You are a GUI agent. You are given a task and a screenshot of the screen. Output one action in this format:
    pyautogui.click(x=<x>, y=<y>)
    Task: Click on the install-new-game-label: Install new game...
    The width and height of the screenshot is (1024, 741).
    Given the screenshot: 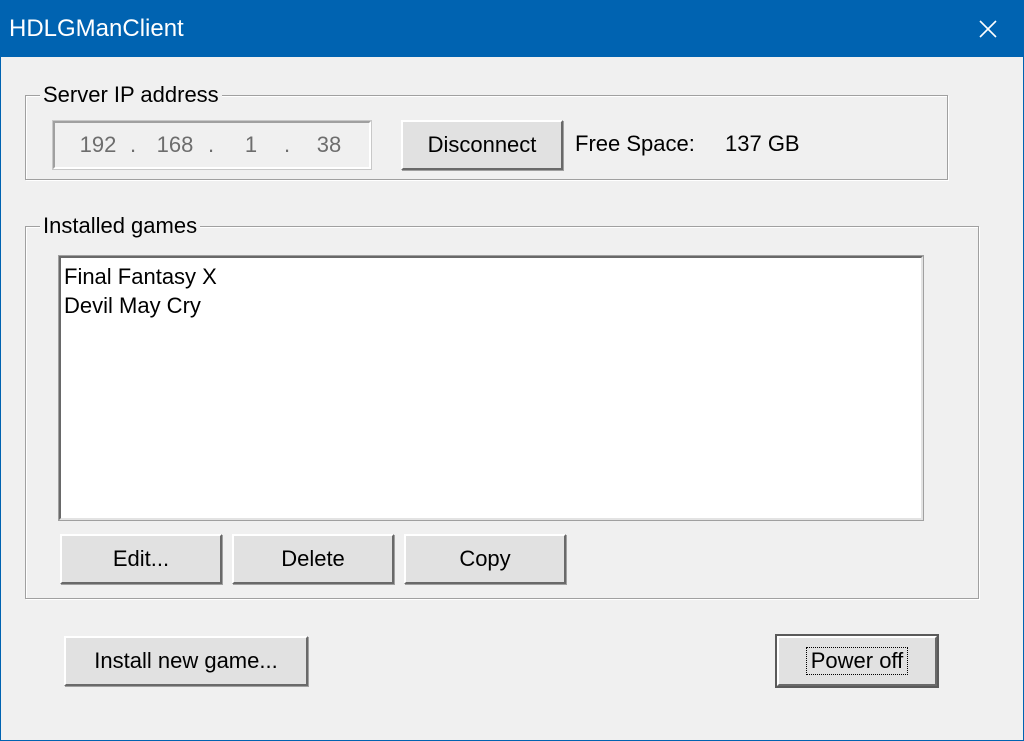 What is the action you would take?
    pyautogui.click(x=186, y=660)
    